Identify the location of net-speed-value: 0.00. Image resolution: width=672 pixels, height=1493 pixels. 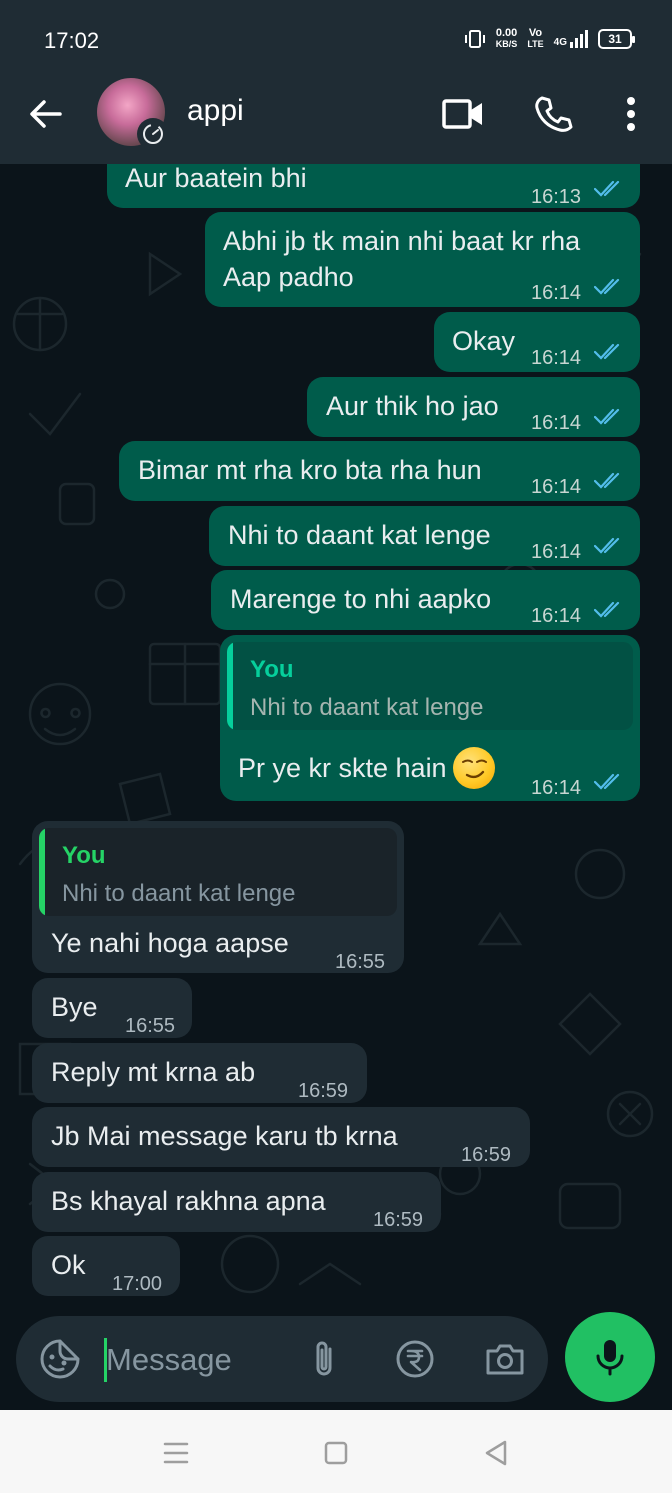
(506, 33).